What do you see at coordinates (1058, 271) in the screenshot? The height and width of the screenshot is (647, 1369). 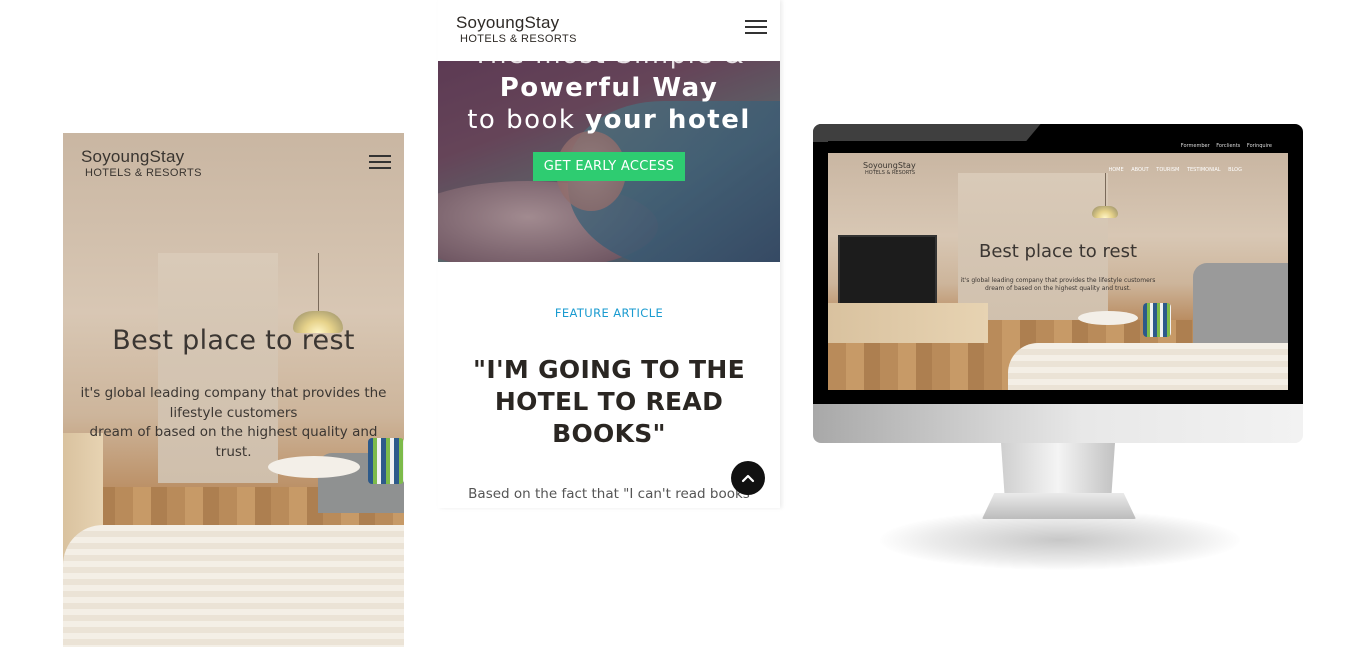 I see `site-hero-image` at bounding box center [1058, 271].